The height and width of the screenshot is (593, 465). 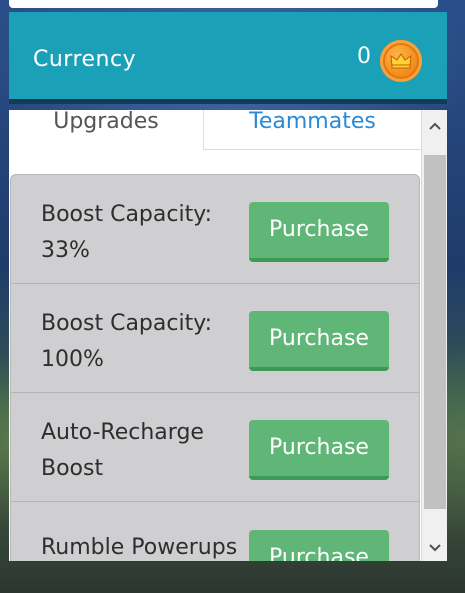 What do you see at coordinates (139, 547) in the screenshot?
I see `upgrade-title-line1: Rumble Powerups` at bounding box center [139, 547].